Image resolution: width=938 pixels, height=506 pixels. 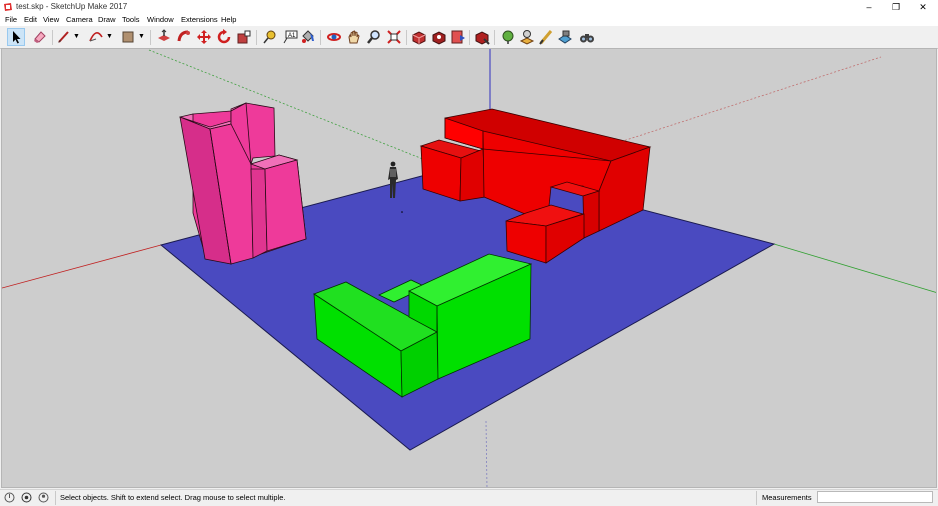 What do you see at coordinates (199, 19) in the screenshot?
I see `menu-extensions: Extensions` at bounding box center [199, 19].